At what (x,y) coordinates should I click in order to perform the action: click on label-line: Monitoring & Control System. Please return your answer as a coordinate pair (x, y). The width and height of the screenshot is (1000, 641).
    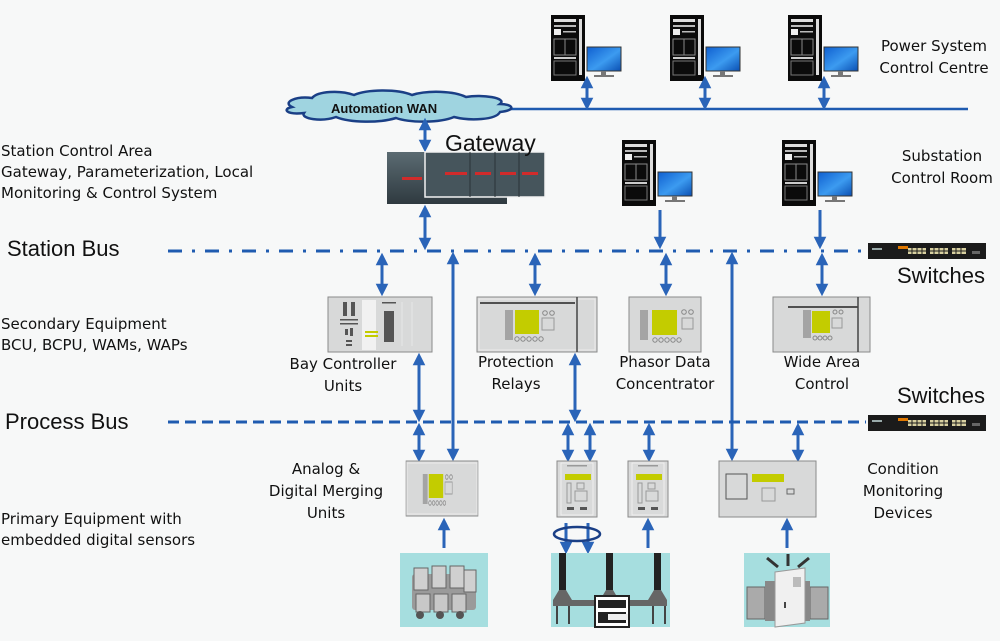
    Looking at the image, I should click on (109, 193).